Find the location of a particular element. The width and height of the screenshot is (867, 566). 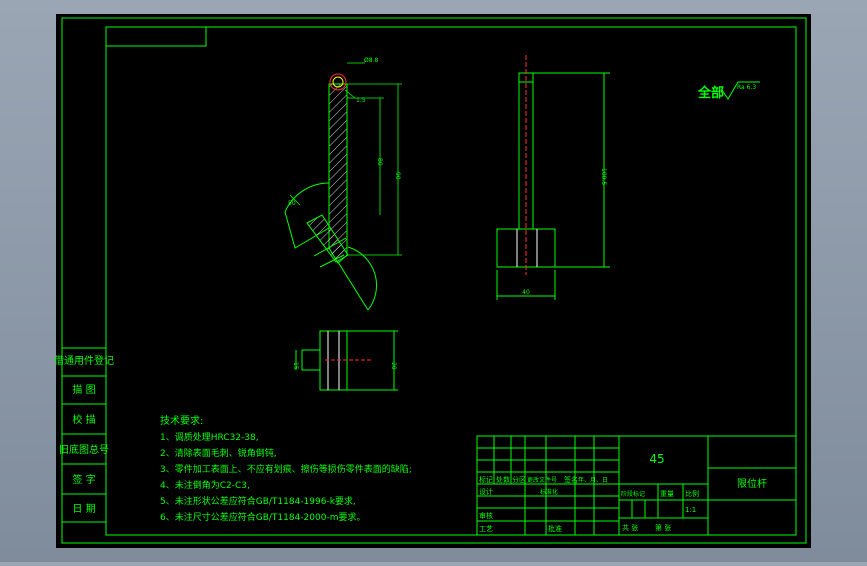

dim-front-width: 40 is located at coordinates (526, 292).